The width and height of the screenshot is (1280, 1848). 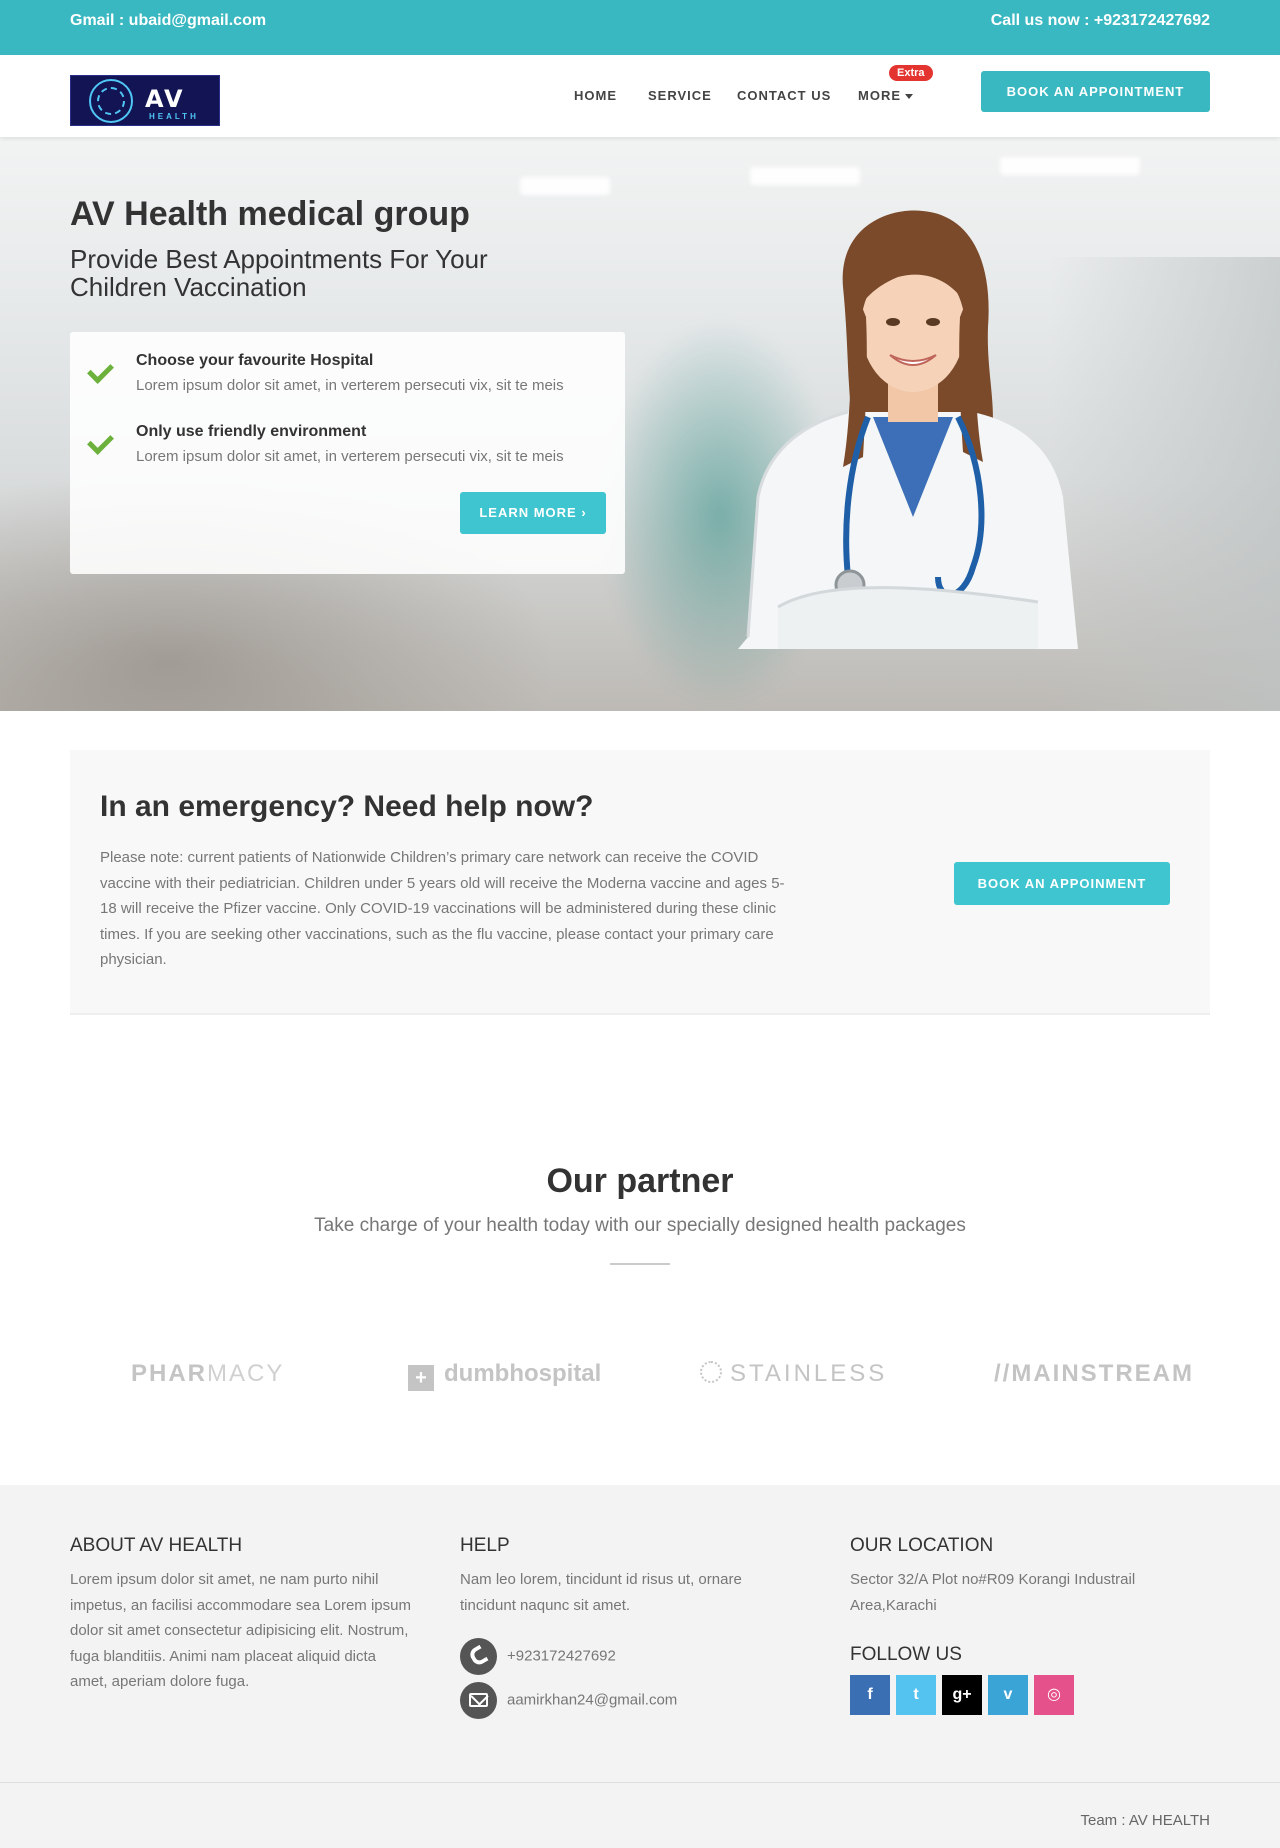 I want to click on partner-title: Our partner, so click(x=640, y=1181).